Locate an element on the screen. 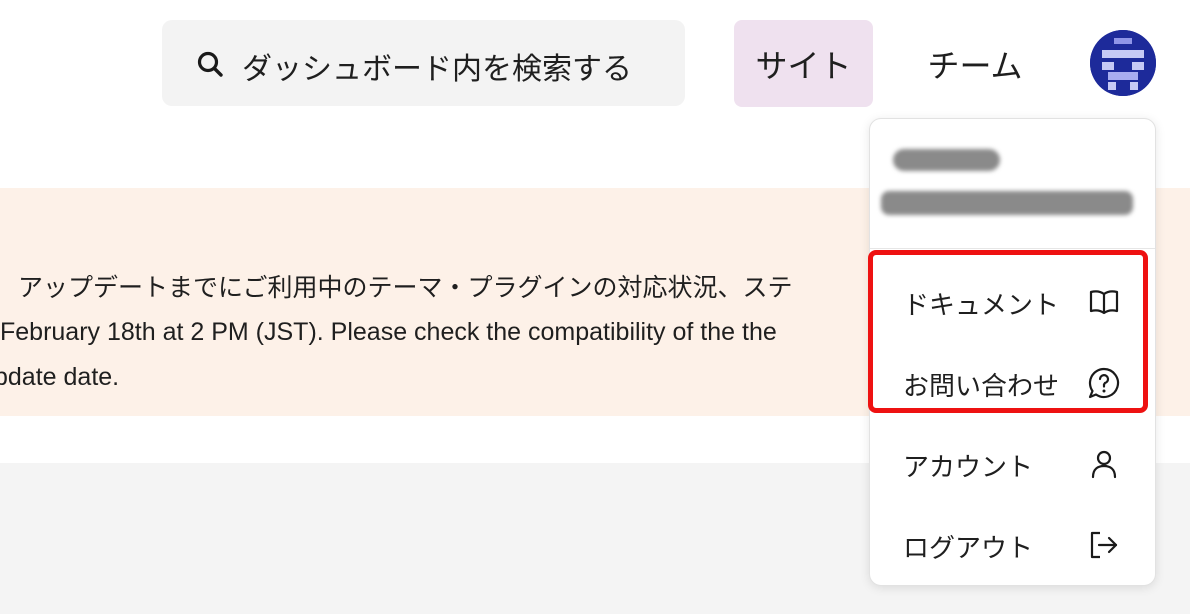 This screenshot has width=1190, height=614. menu-item-label: ドキュメント is located at coordinates (981, 306).